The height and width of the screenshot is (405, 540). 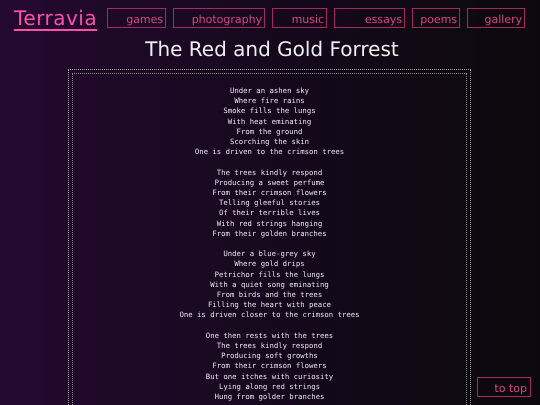 What do you see at coordinates (56, 19) in the screenshot?
I see `site-logo-link: Terravia` at bounding box center [56, 19].